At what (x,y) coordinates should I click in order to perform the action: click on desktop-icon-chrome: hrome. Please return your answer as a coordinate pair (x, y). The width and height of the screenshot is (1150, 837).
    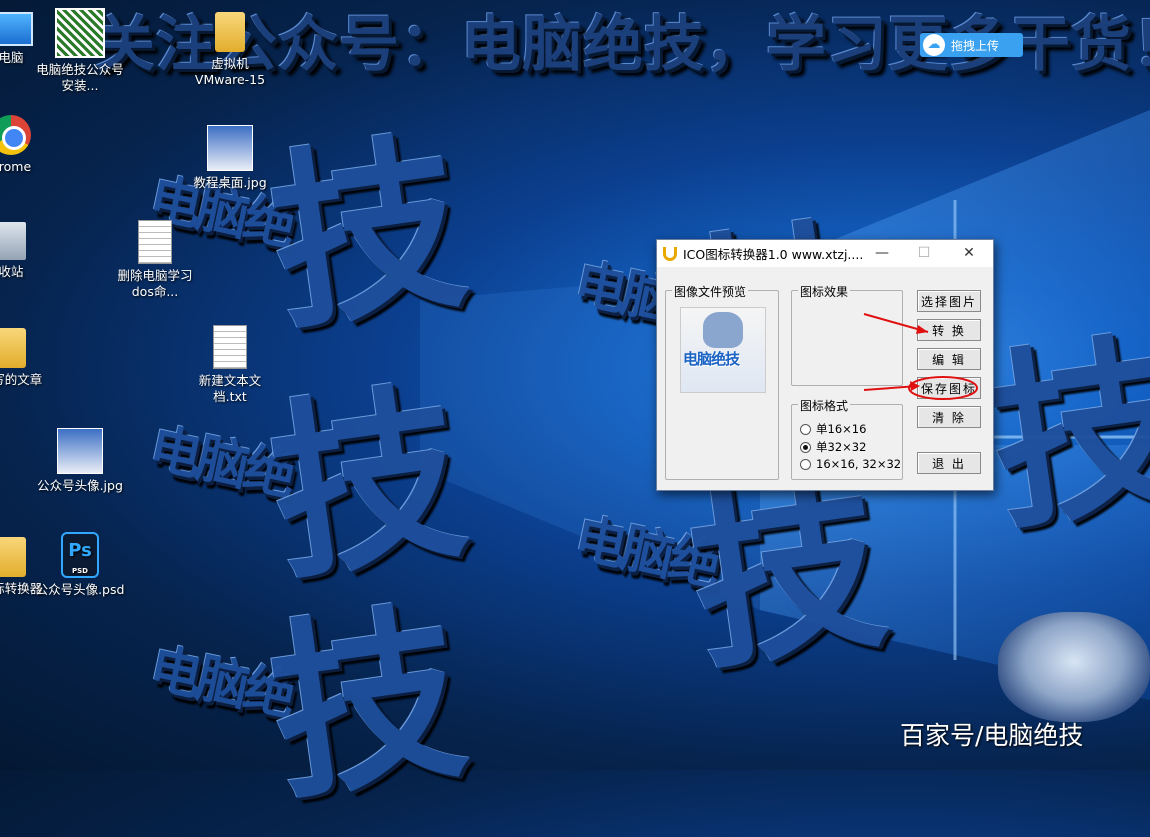
    Looking at the image, I should click on (28, 145).